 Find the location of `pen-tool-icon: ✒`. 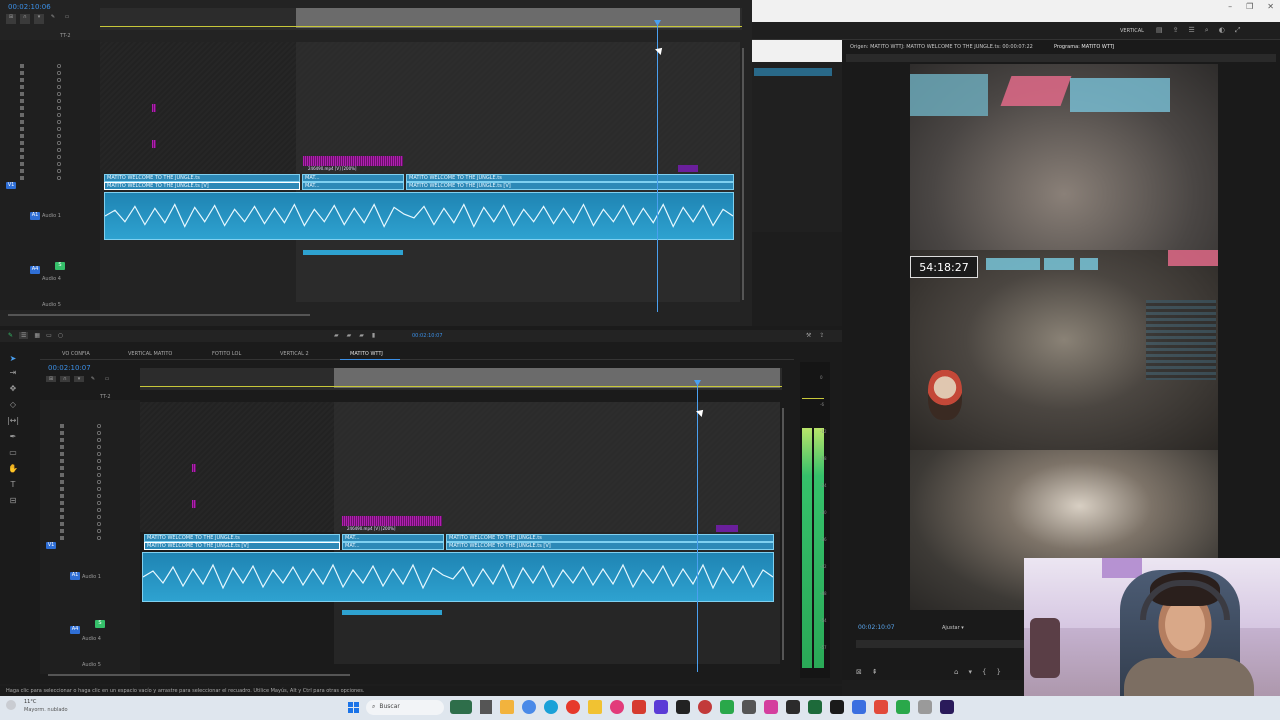

pen-tool-icon: ✒ is located at coordinates (13, 440).